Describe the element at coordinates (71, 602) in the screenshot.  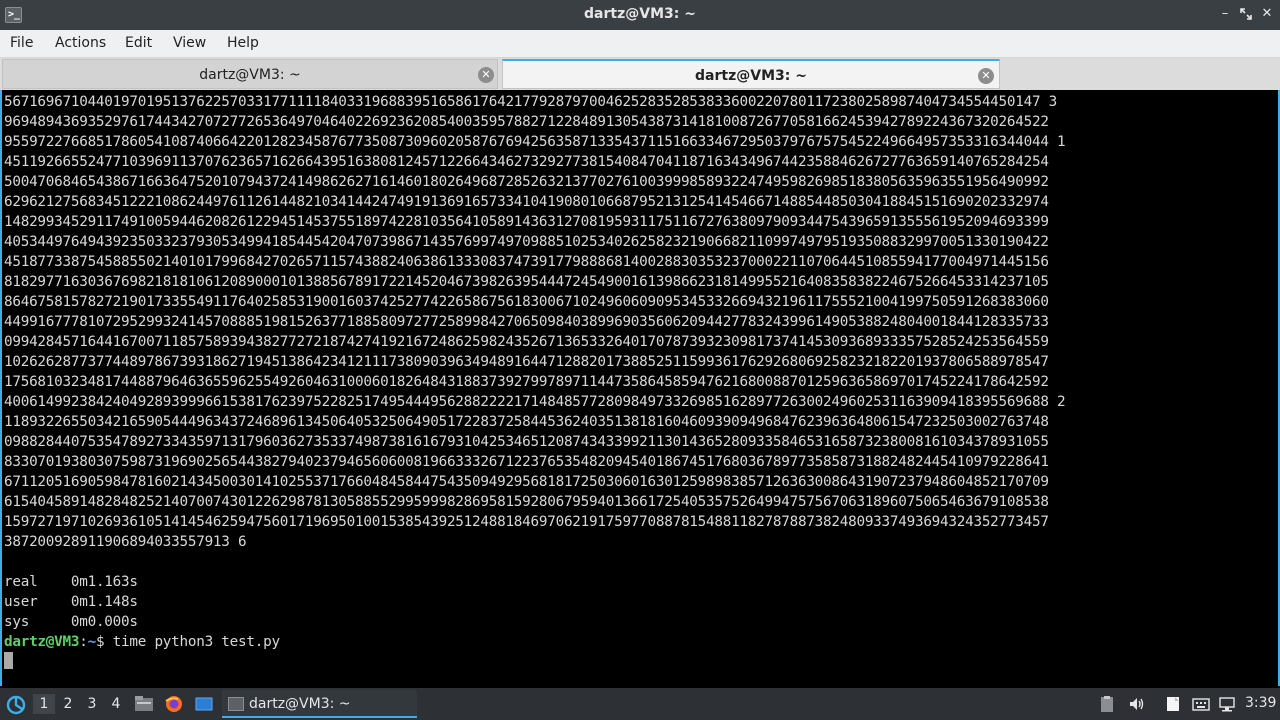
I see `timing-user: user 0m1.148s` at that location.